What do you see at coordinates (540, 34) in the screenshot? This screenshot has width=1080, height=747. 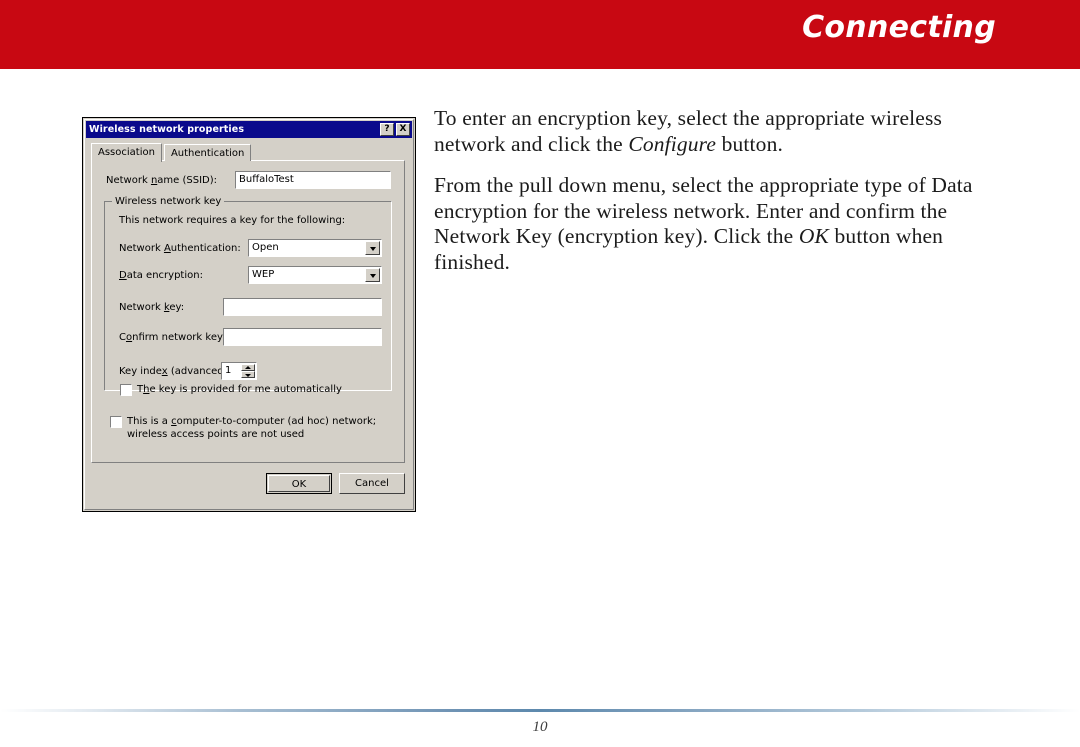 I see `page-header-banner: Connecting` at bounding box center [540, 34].